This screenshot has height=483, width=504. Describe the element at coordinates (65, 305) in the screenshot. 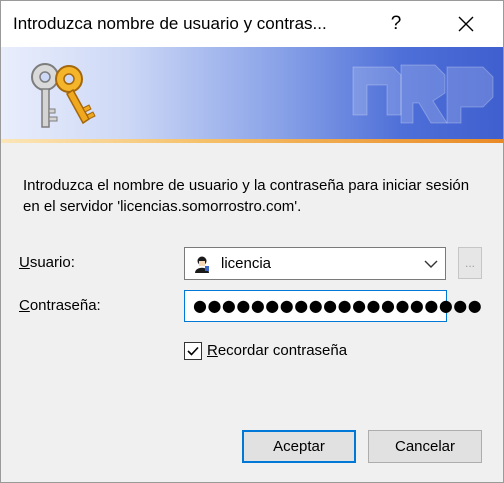

I see `password-label-text: ontraseña:` at that location.